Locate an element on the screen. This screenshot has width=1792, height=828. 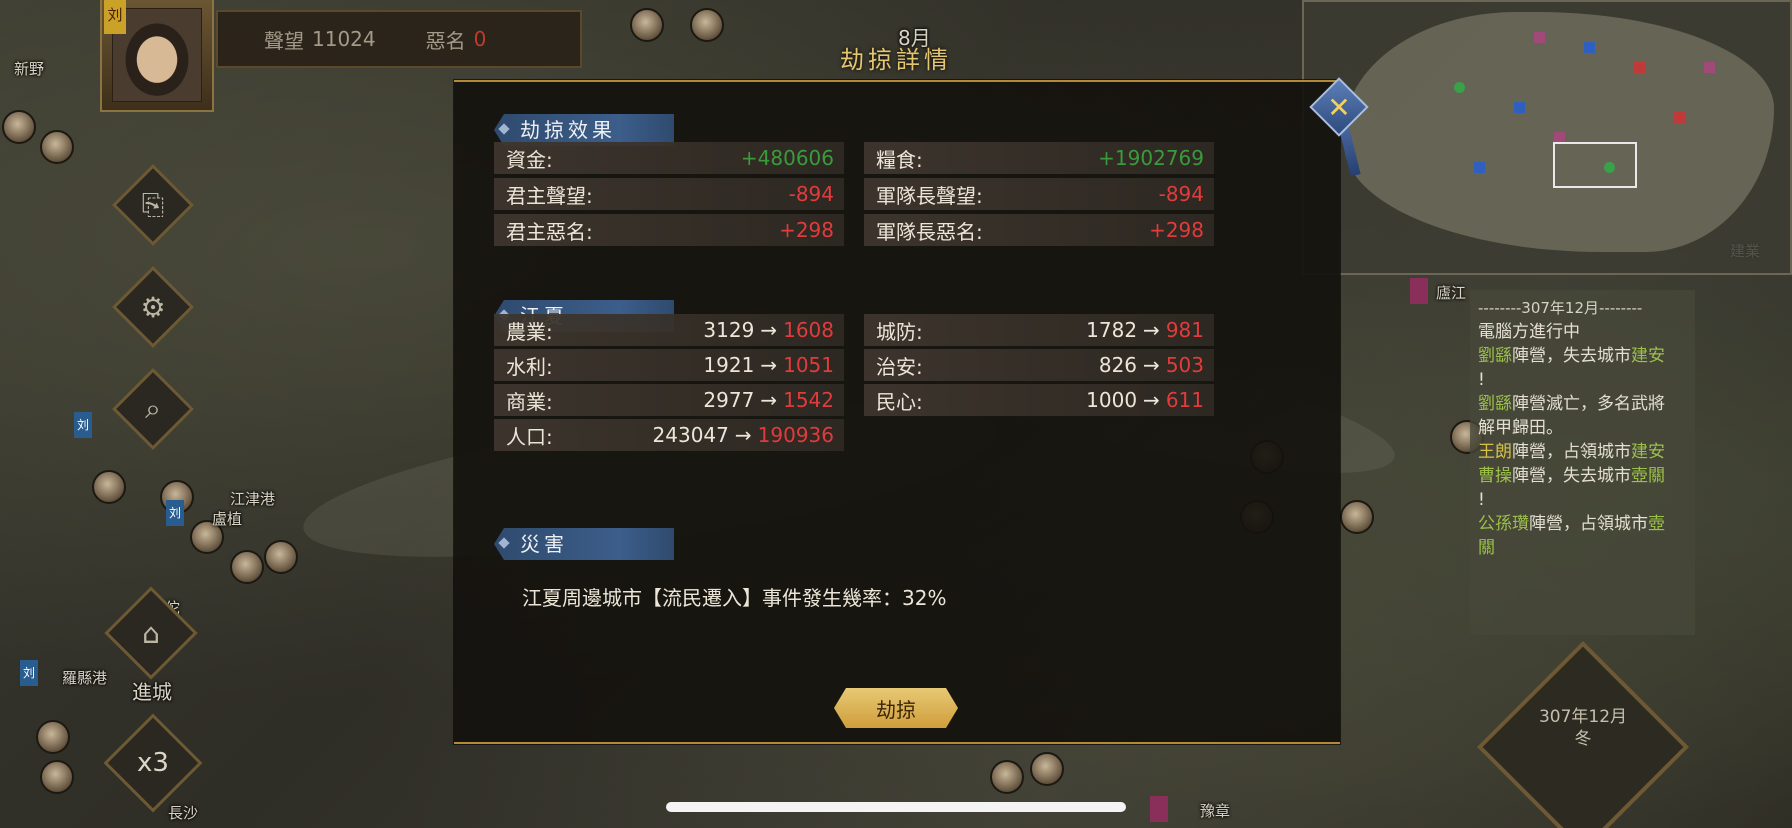
city-stat-label: 城防: is located at coordinates (899, 331).